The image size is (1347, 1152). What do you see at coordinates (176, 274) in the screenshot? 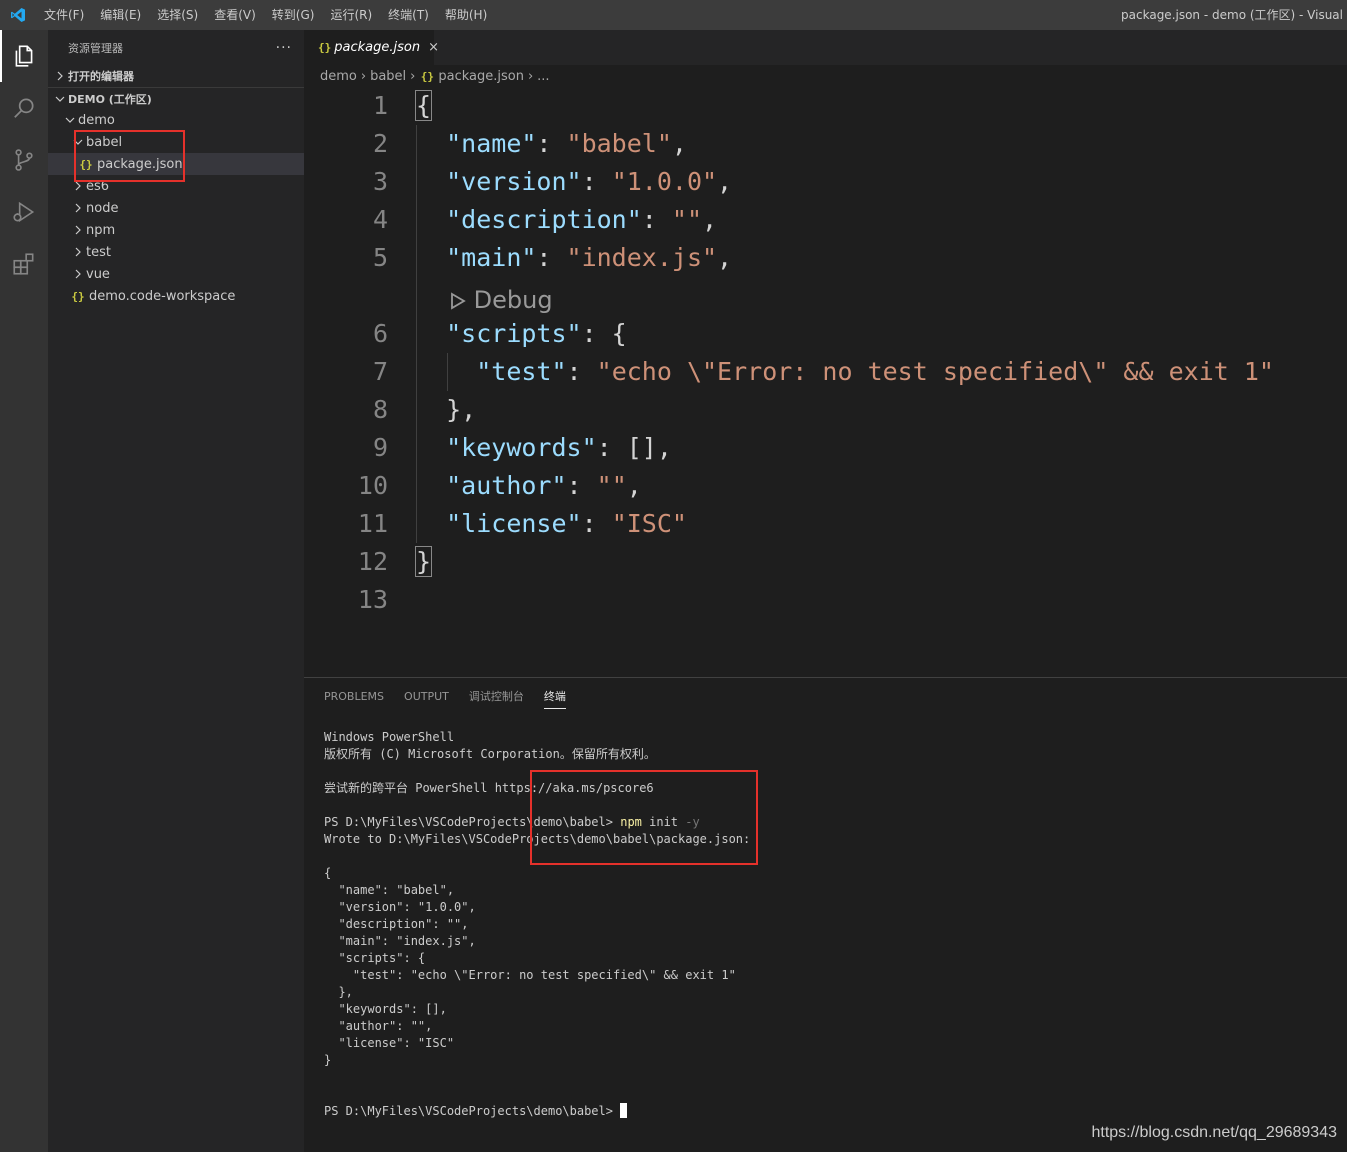
I see `tree-folder-vue: vue` at bounding box center [176, 274].